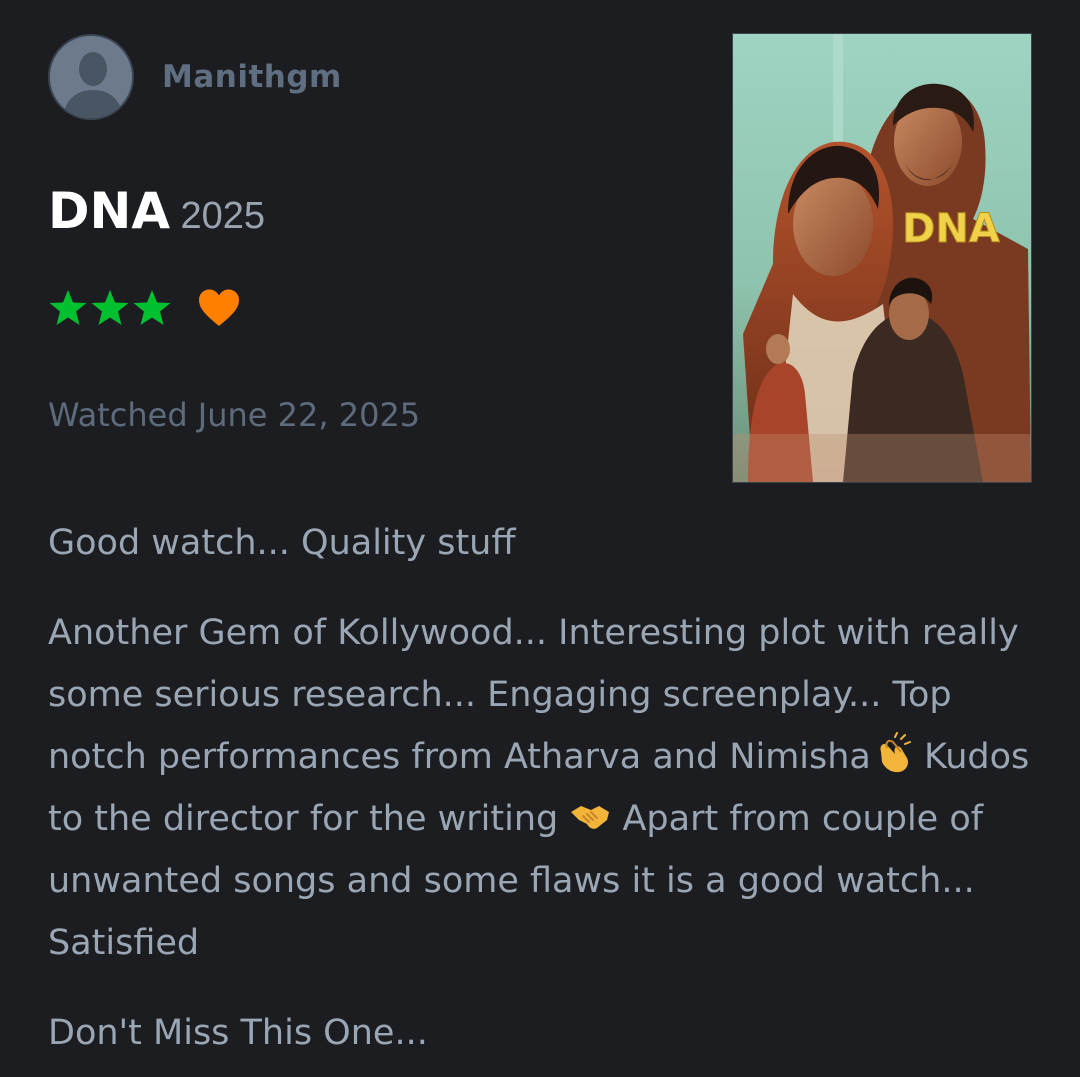 This screenshot has width=1080, height=1077. I want to click on film-title: DNA, so click(109, 211).